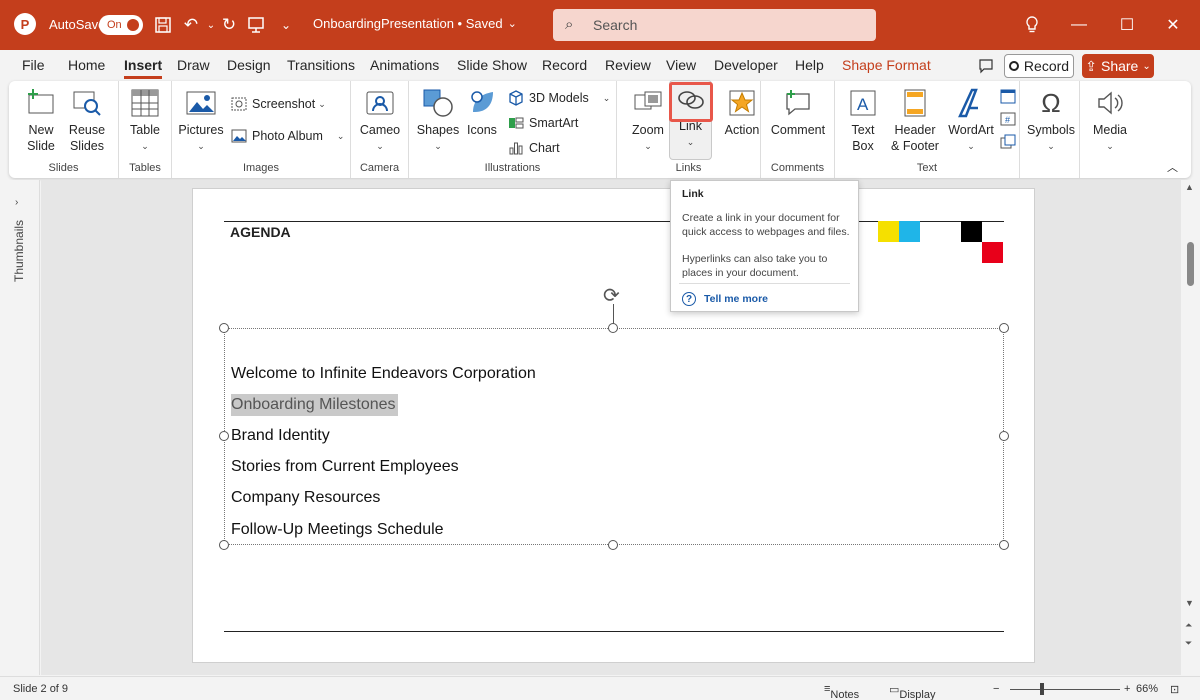 Image resolution: width=1200 pixels, height=700 pixels. Describe the element at coordinates (863, 120) in the screenshot. I see `text-box-button: A Text Box` at that location.